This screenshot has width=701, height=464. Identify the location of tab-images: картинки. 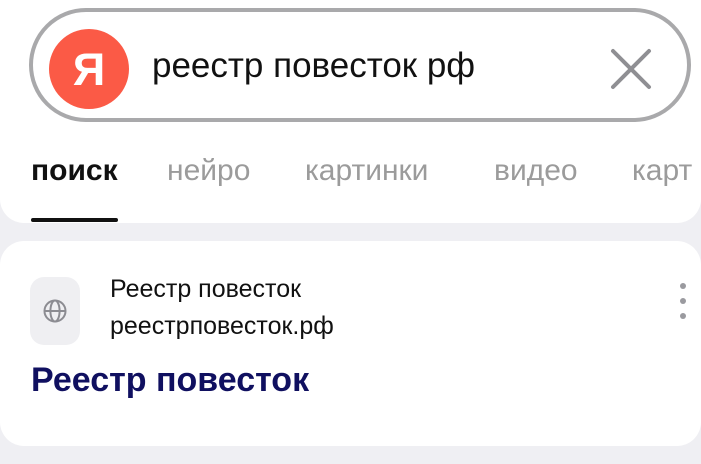
(366, 171).